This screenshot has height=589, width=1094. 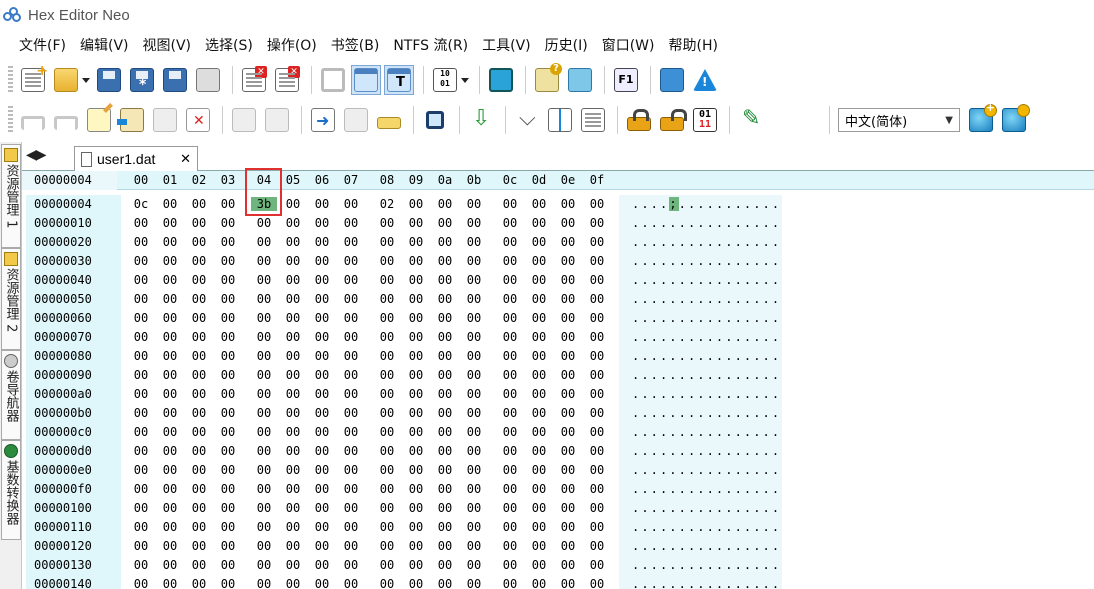 What do you see at coordinates (560, 120) in the screenshot?
I see `split-button` at bounding box center [560, 120].